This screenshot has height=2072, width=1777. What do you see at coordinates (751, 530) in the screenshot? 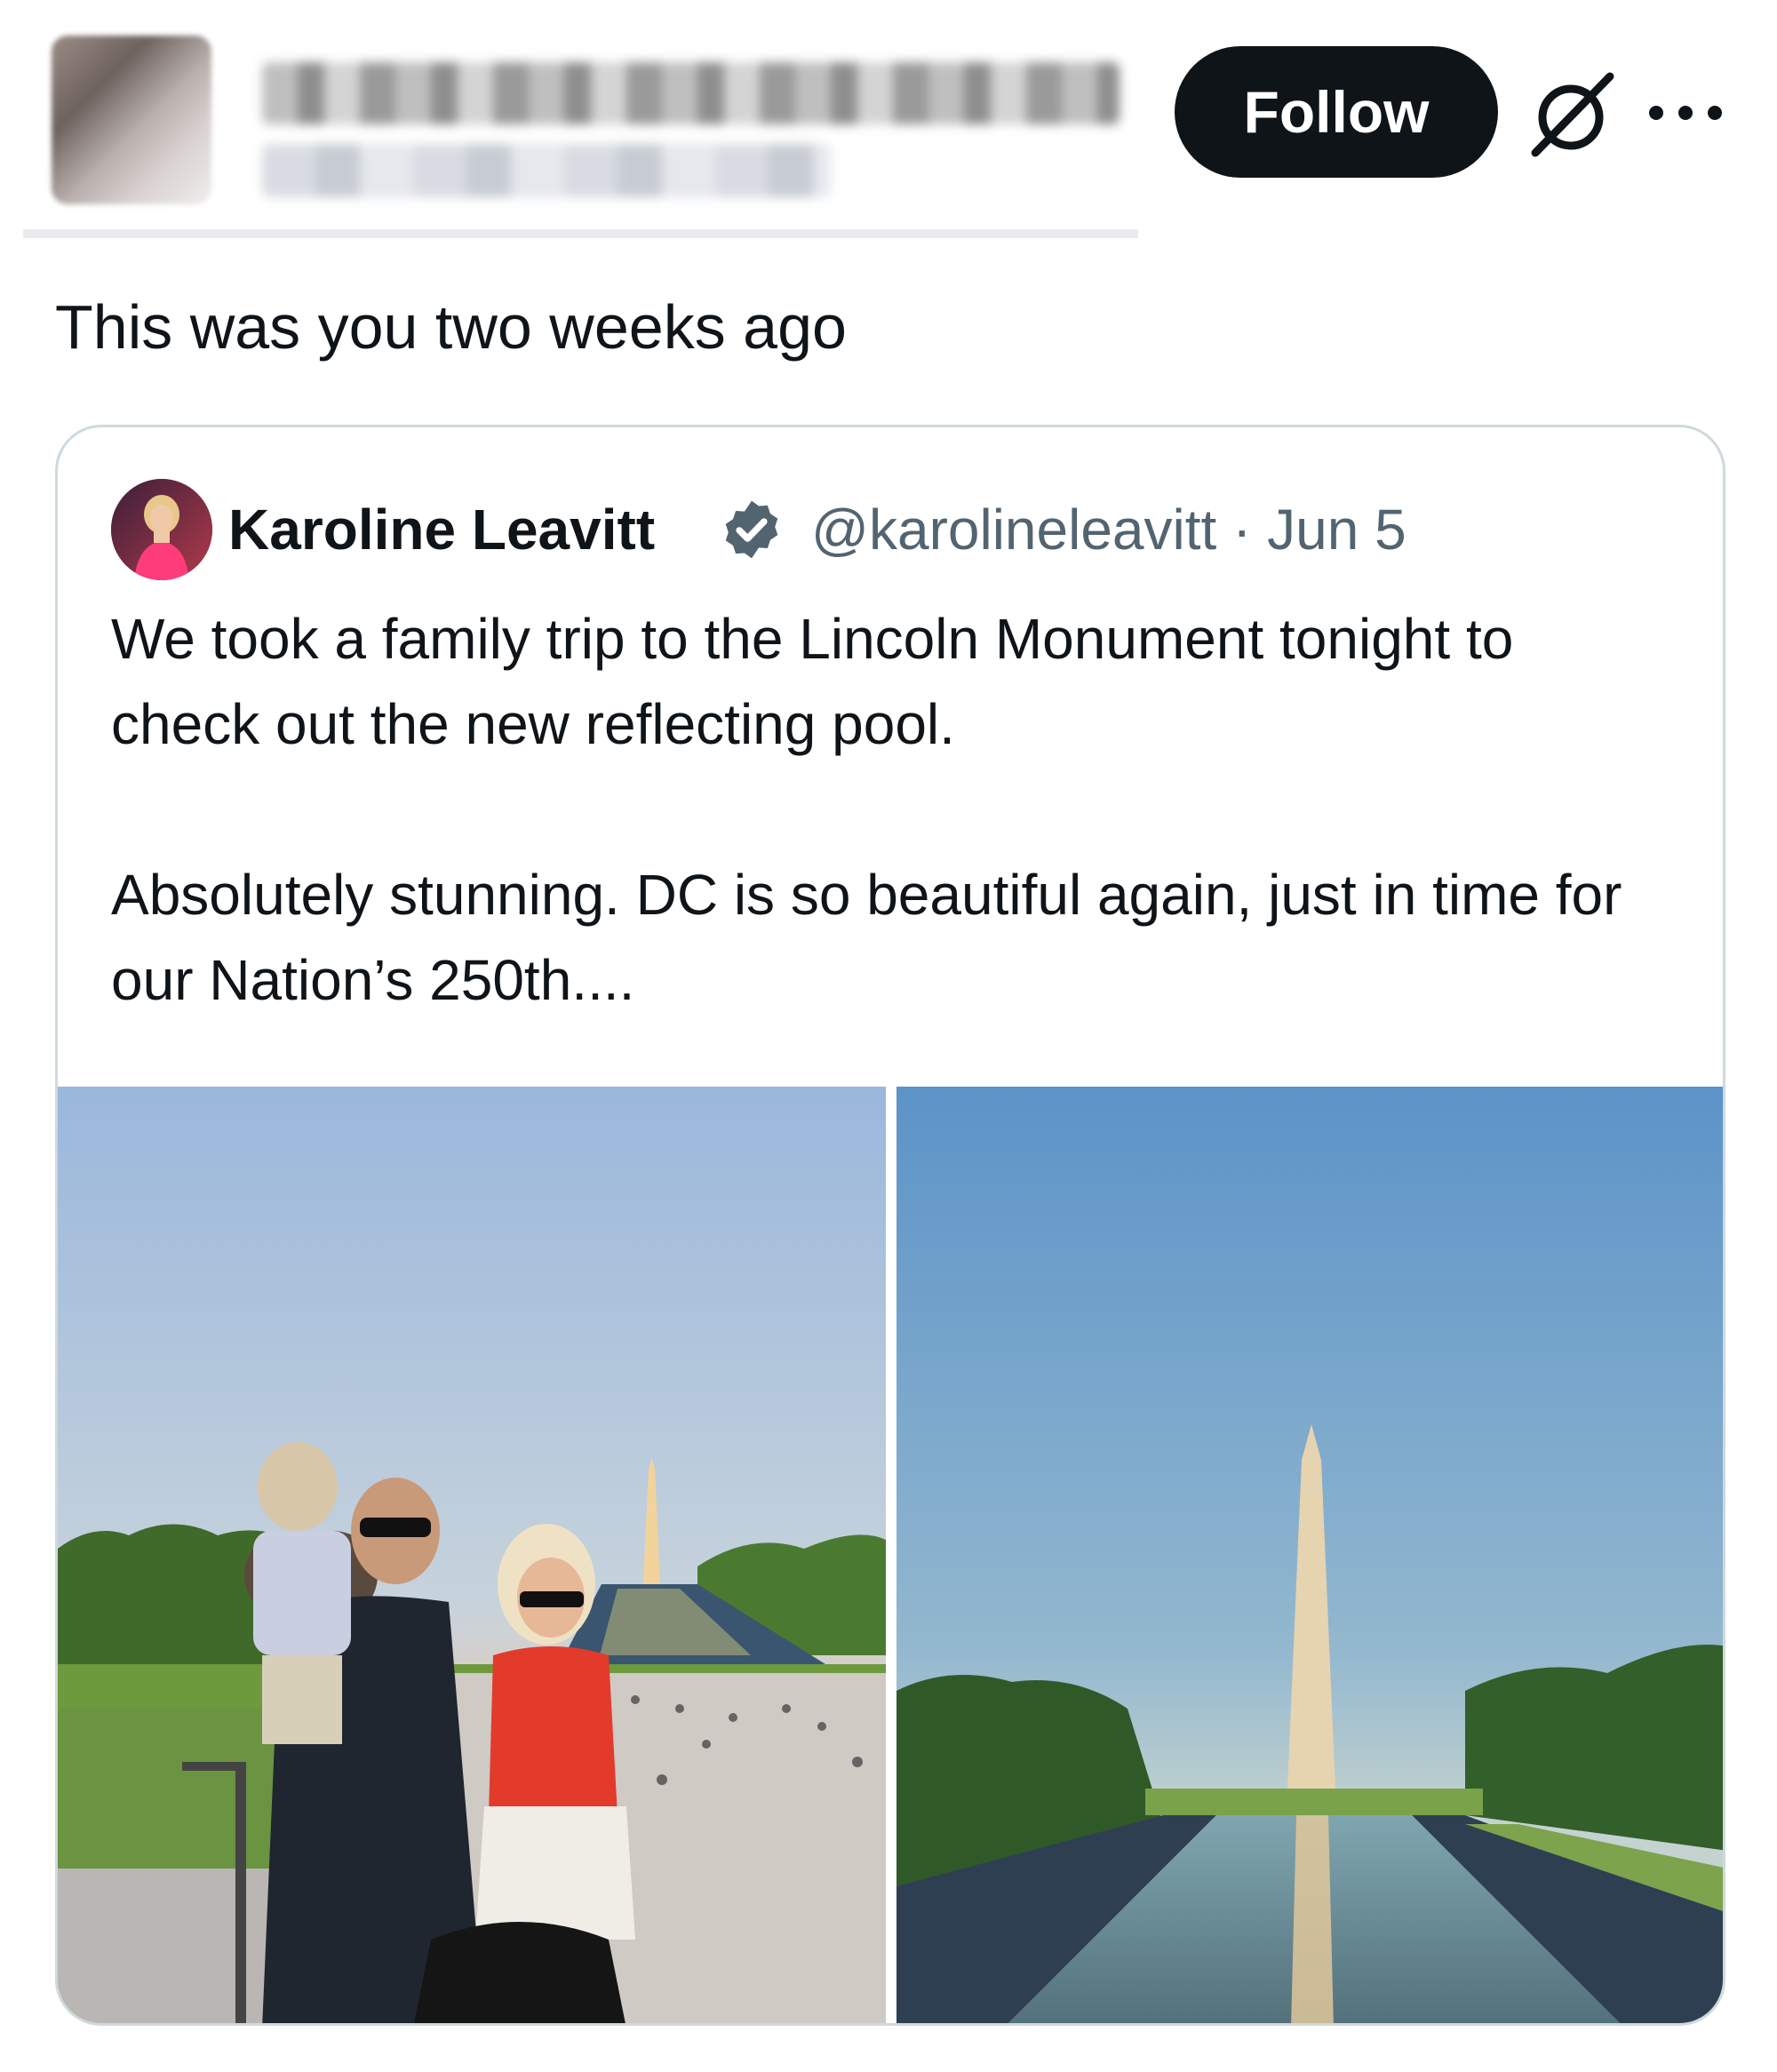
I see `verified-badge-icon` at bounding box center [751, 530].